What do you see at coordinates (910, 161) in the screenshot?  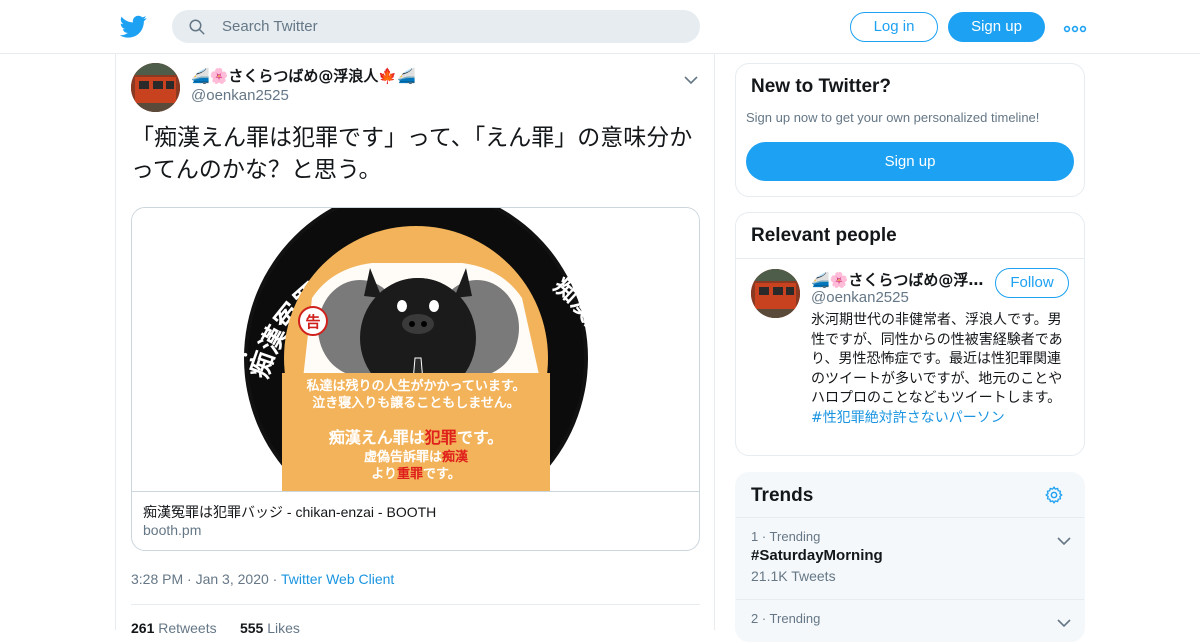 I see `signup-large-button: Sign up` at bounding box center [910, 161].